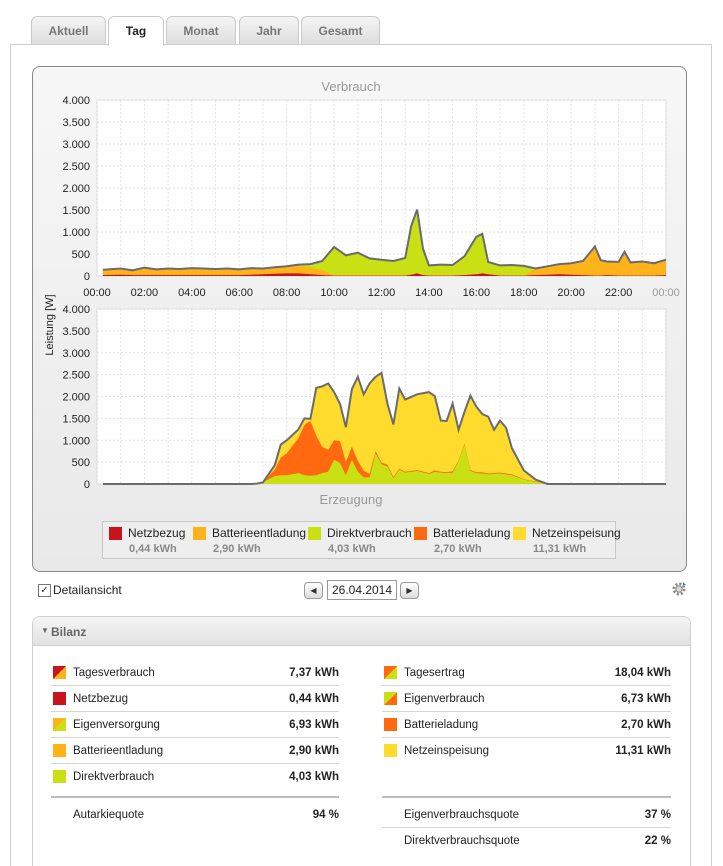 The width and height of the screenshot is (723, 866). What do you see at coordinates (646, 699) in the screenshot?
I see `bilanz-value: 6,73 kWh` at bounding box center [646, 699].